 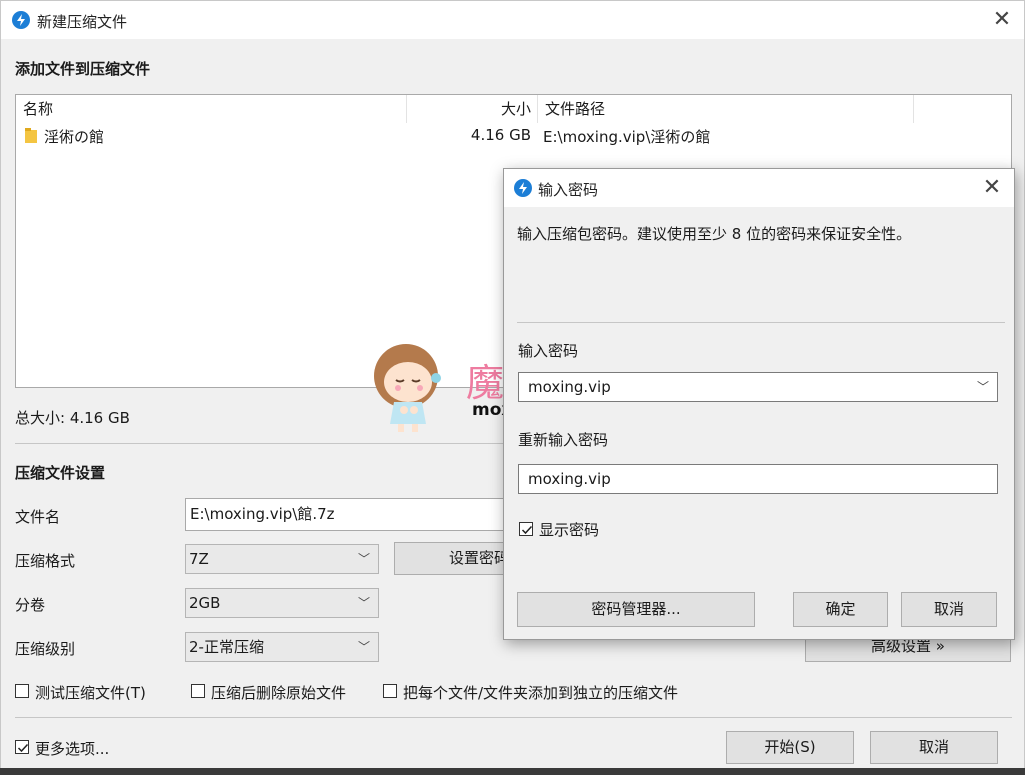 I want to click on column-header-size: 大小, so click(x=472, y=109).